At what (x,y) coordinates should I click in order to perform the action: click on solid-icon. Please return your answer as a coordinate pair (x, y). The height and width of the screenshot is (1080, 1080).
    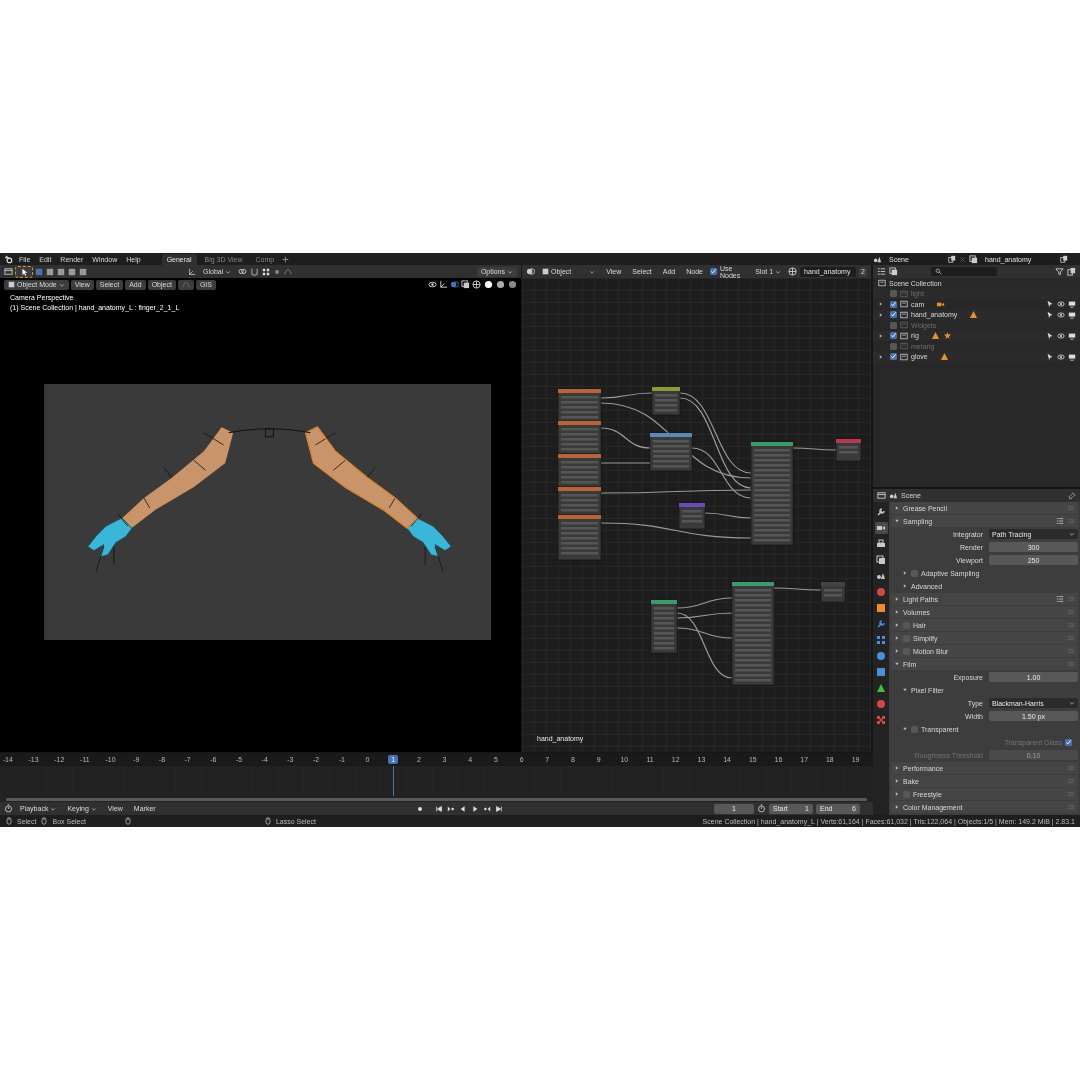
    Looking at the image, I should click on (488, 284).